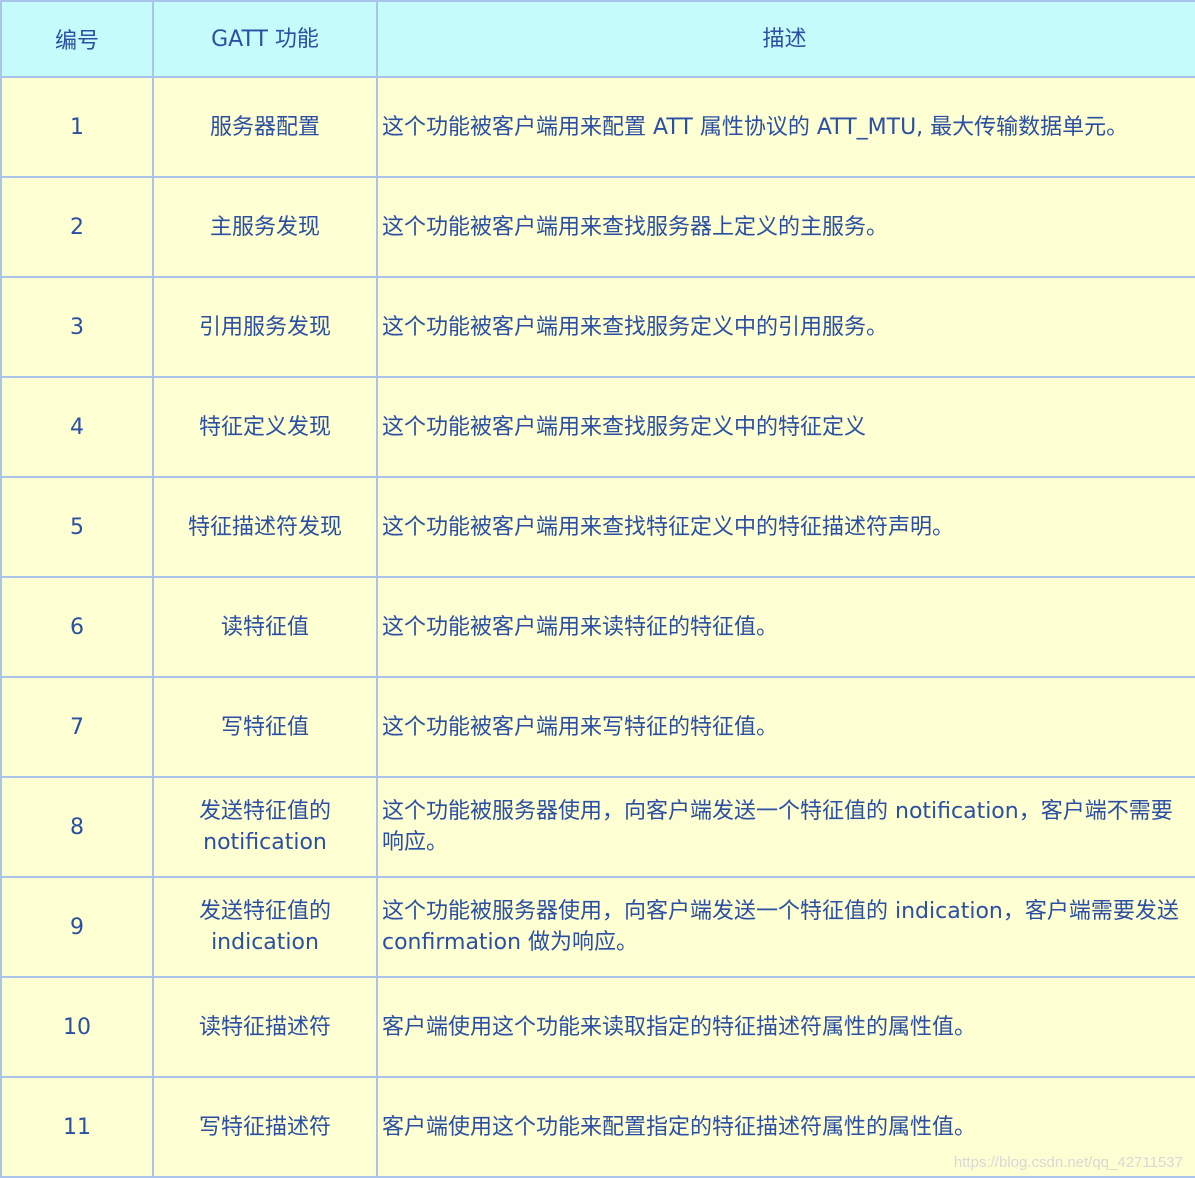  Describe the element at coordinates (77, 1127) in the screenshot. I see `row-number: 11` at that location.